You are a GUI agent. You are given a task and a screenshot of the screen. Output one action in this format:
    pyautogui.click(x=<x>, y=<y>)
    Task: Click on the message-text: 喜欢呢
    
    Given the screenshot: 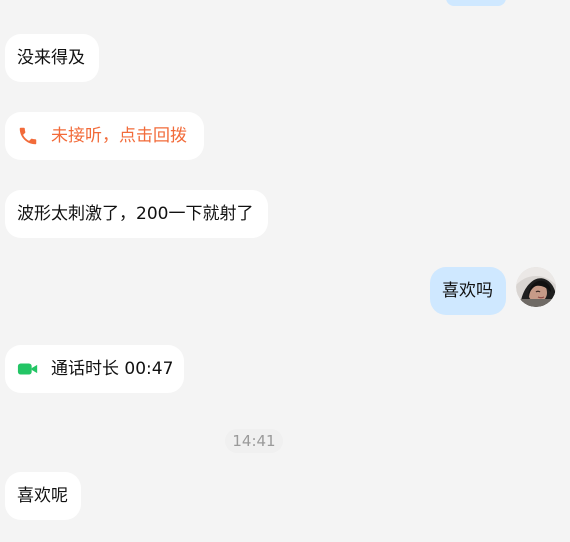 What is the action you would take?
    pyautogui.click(x=42, y=496)
    